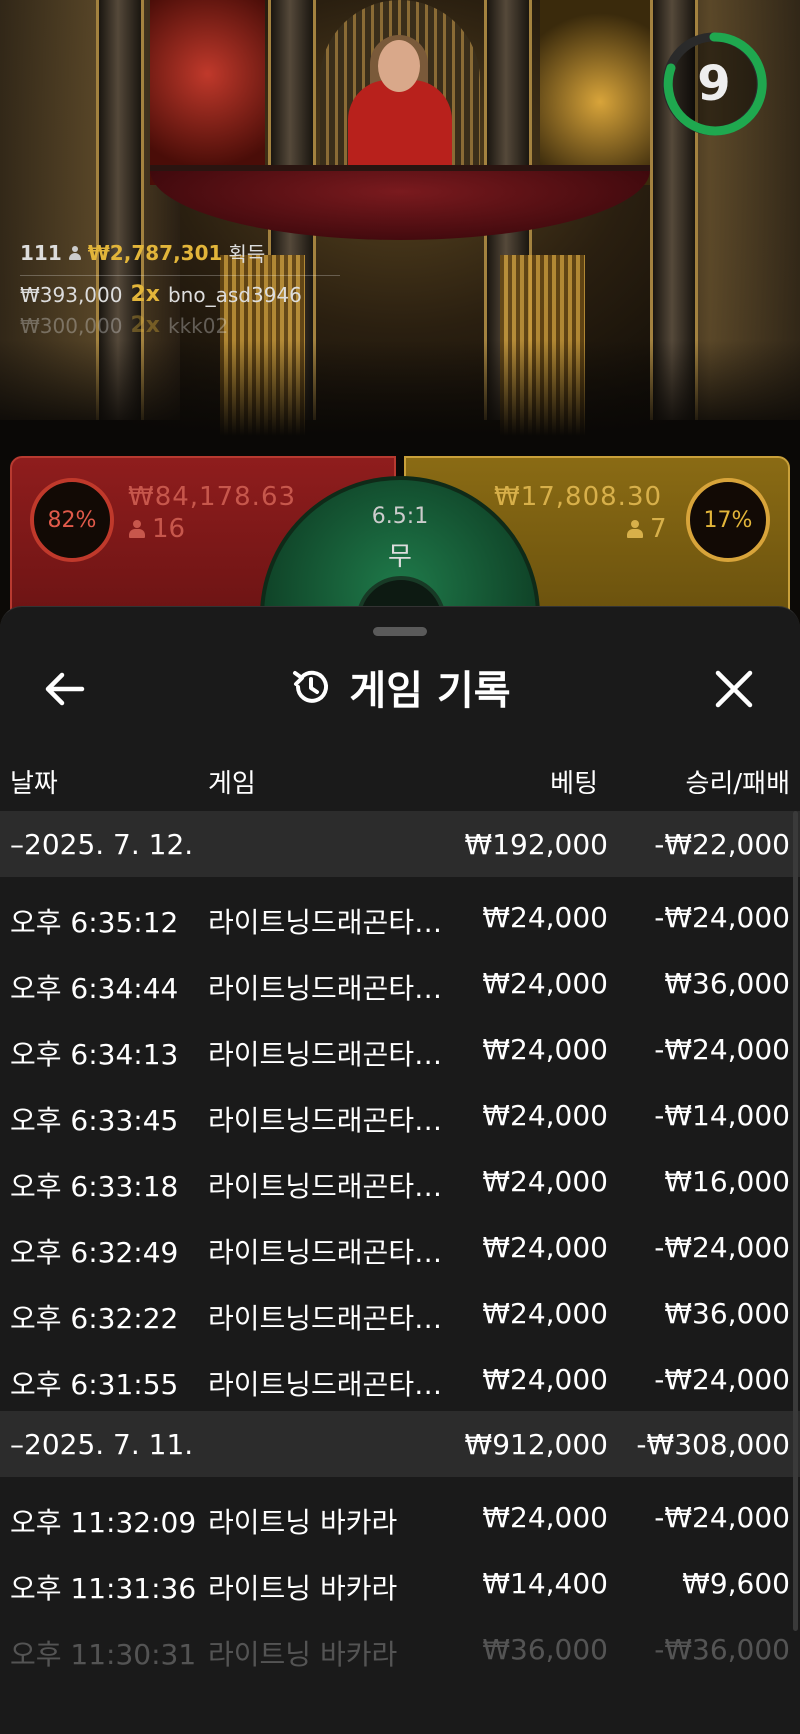 This screenshot has height=1734, width=800. What do you see at coordinates (145, 294) in the screenshot?
I see `winner-multiplier: 2x` at bounding box center [145, 294].